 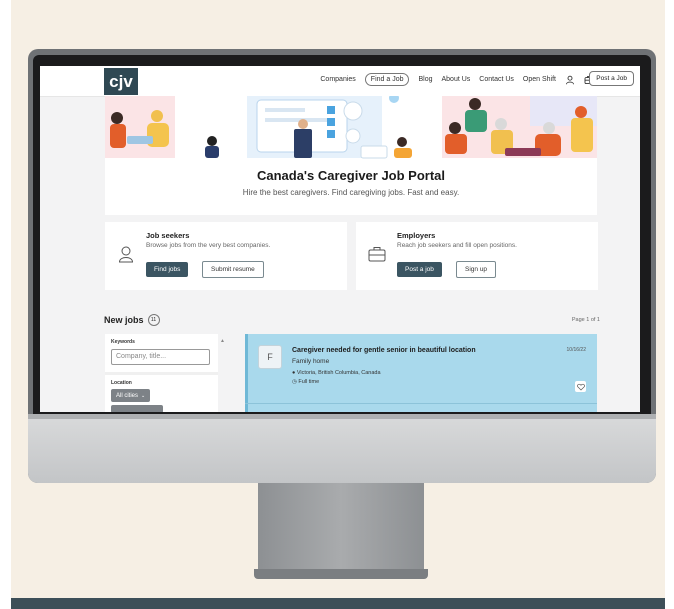 What do you see at coordinates (425, 79) in the screenshot?
I see `nav-blog-link: Blog` at bounding box center [425, 79].